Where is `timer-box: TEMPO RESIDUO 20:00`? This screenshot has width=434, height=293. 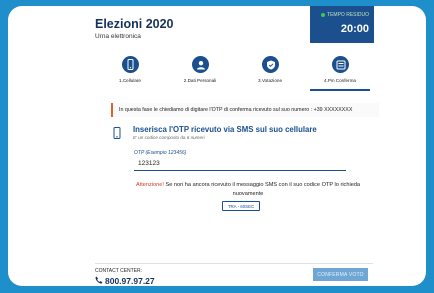
timer-box: TEMPO RESIDUO 20:00 is located at coordinates (342, 24).